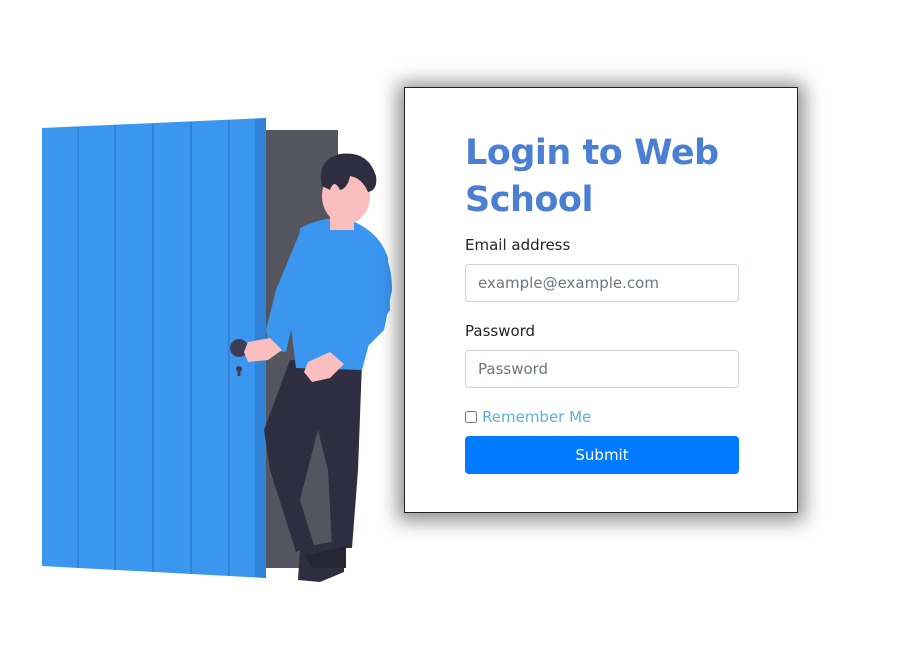  I want to click on email-label: Email address, so click(518, 245).